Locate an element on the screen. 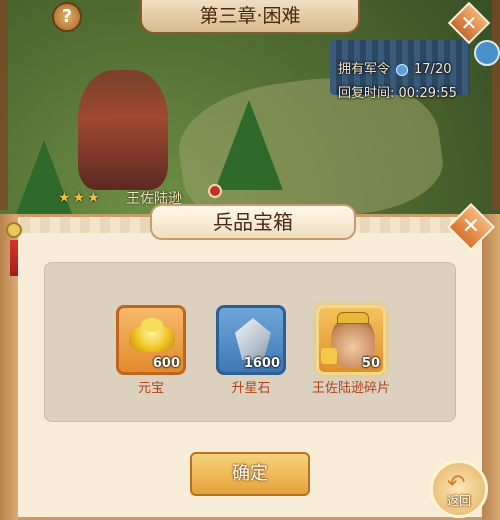 This screenshot has width=500, height=520. modal-side-right is located at coordinates (491, 367).